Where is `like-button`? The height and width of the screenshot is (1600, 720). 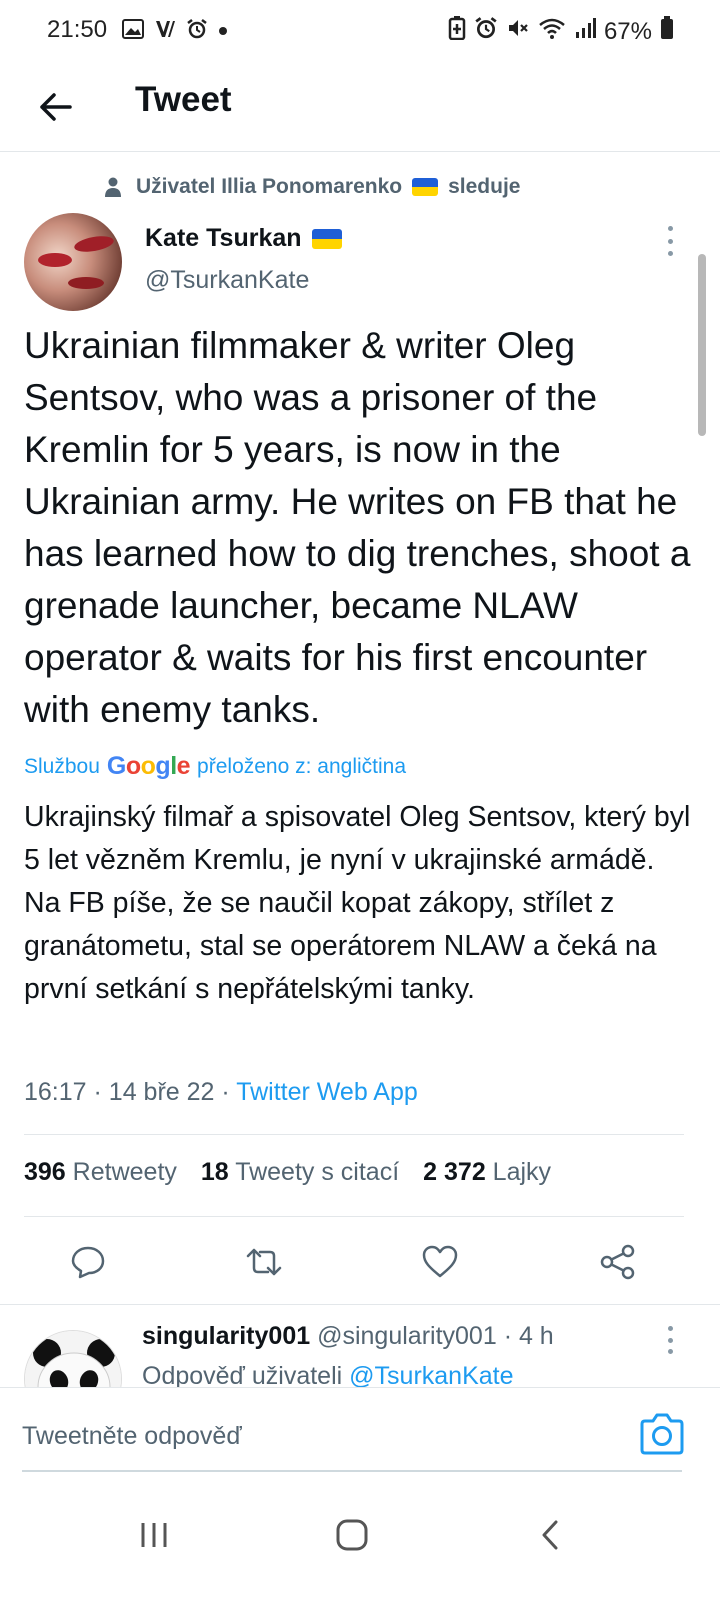
like-button is located at coordinates (440, 1262).